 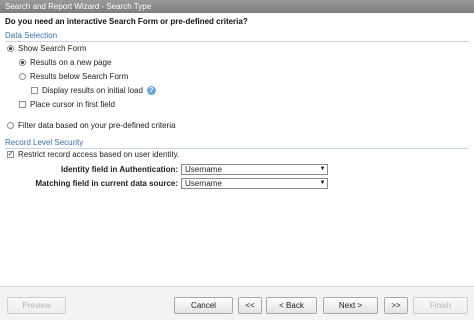 I want to click on option-results-new-page: Results on a new page, so click(x=65, y=62).